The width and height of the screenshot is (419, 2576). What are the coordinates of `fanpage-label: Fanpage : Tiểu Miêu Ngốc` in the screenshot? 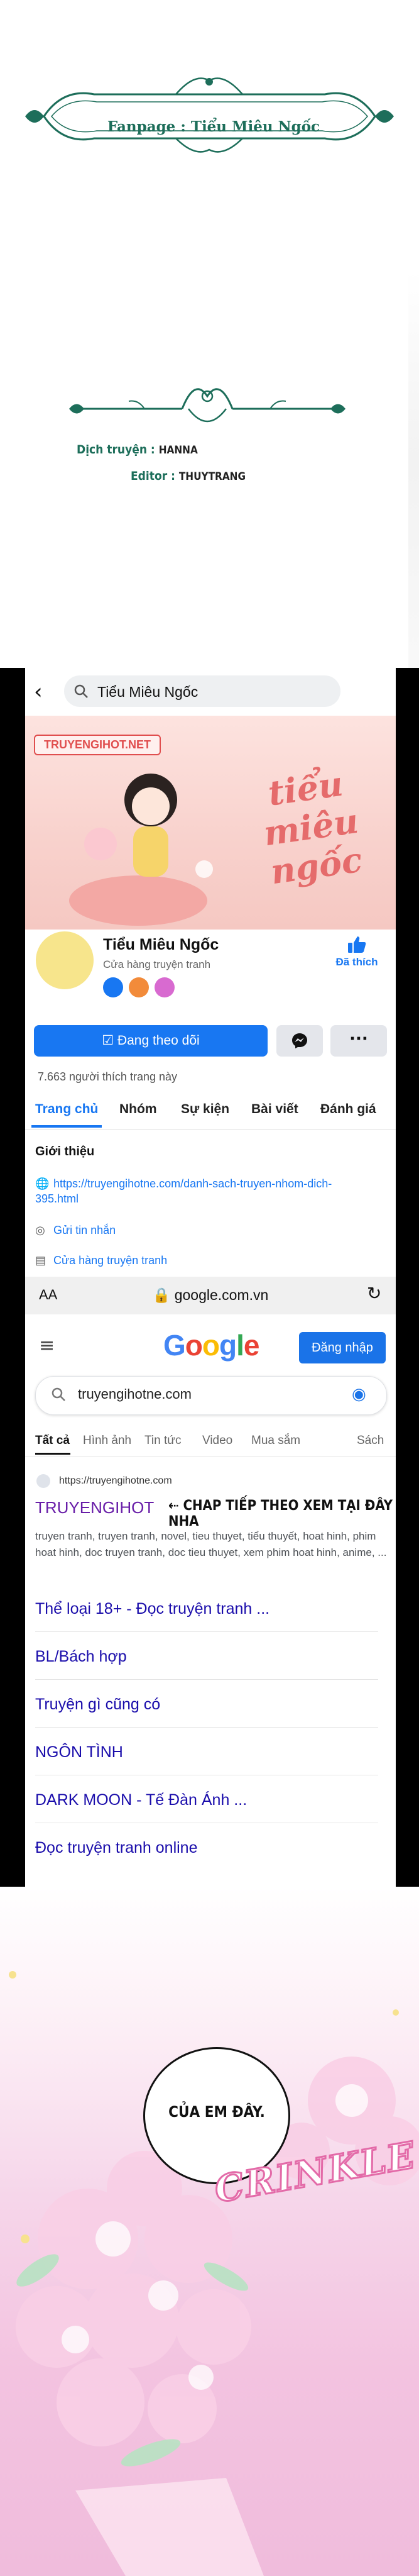 It's located at (214, 126).